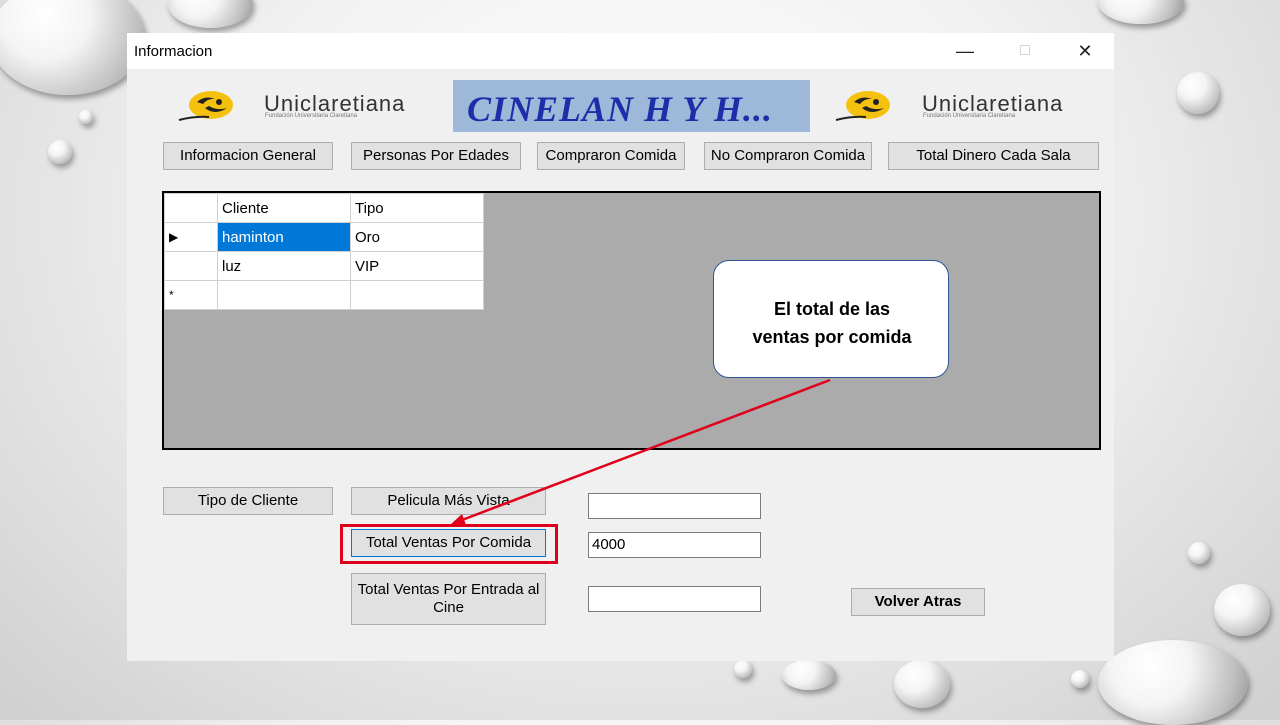 Image resolution: width=1280 pixels, height=725 pixels. What do you see at coordinates (832, 323) in the screenshot?
I see `callout-text: El total de las ventas por comida` at bounding box center [832, 323].